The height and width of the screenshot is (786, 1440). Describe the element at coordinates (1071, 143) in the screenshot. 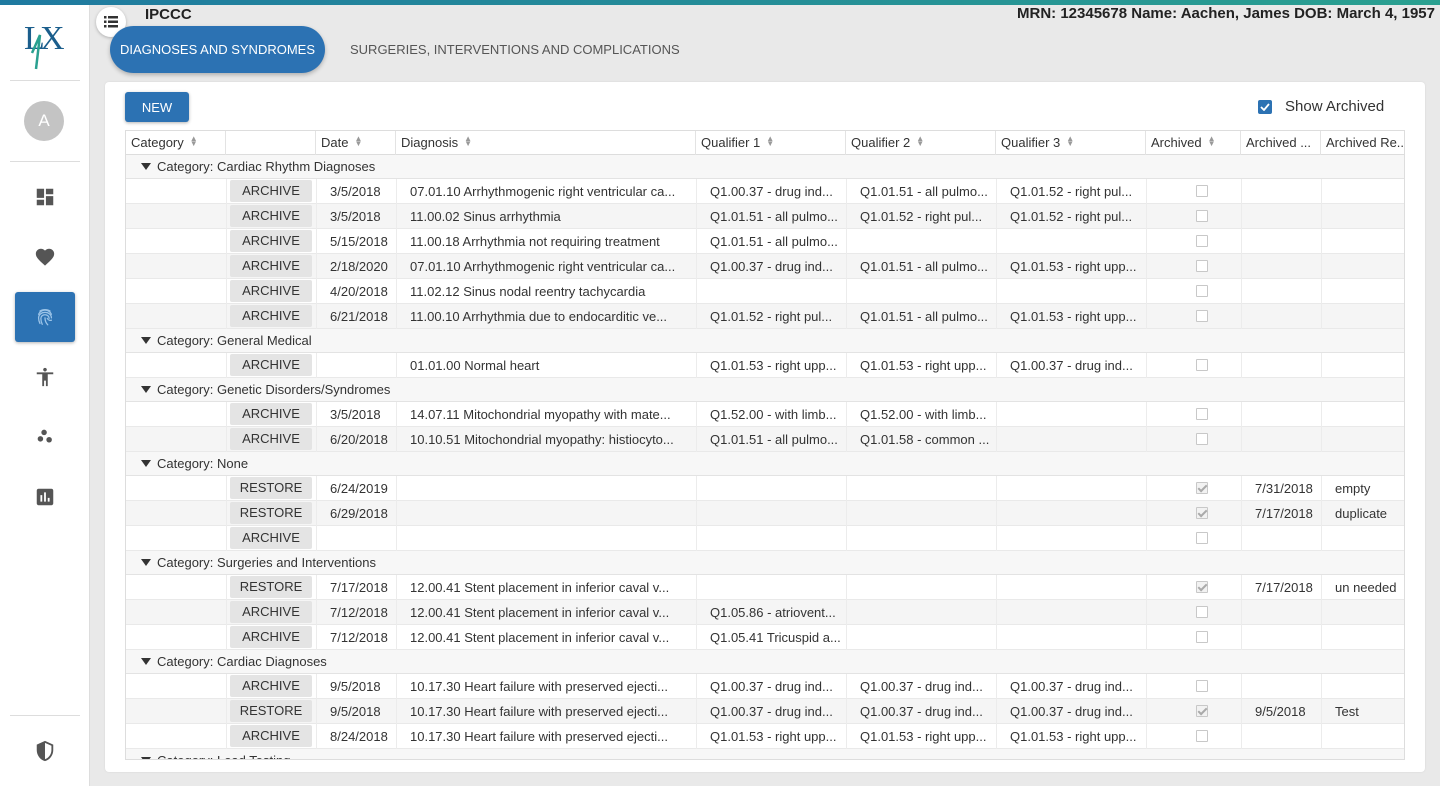

I see `column-header-qualifier-3: Qualifier 3 ▲ ▼` at that location.